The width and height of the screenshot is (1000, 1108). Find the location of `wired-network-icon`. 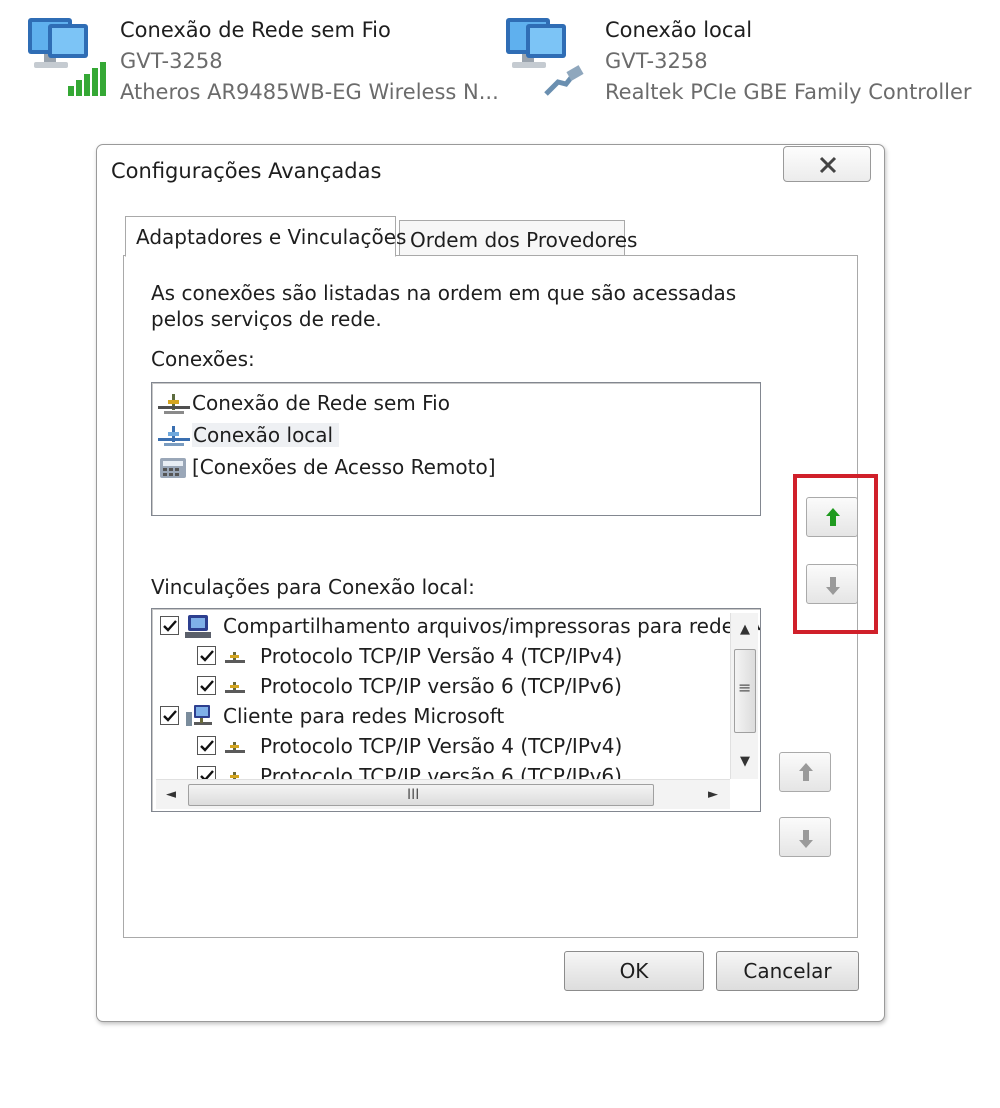

wired-network-icon is located at coordinates (545, 57).